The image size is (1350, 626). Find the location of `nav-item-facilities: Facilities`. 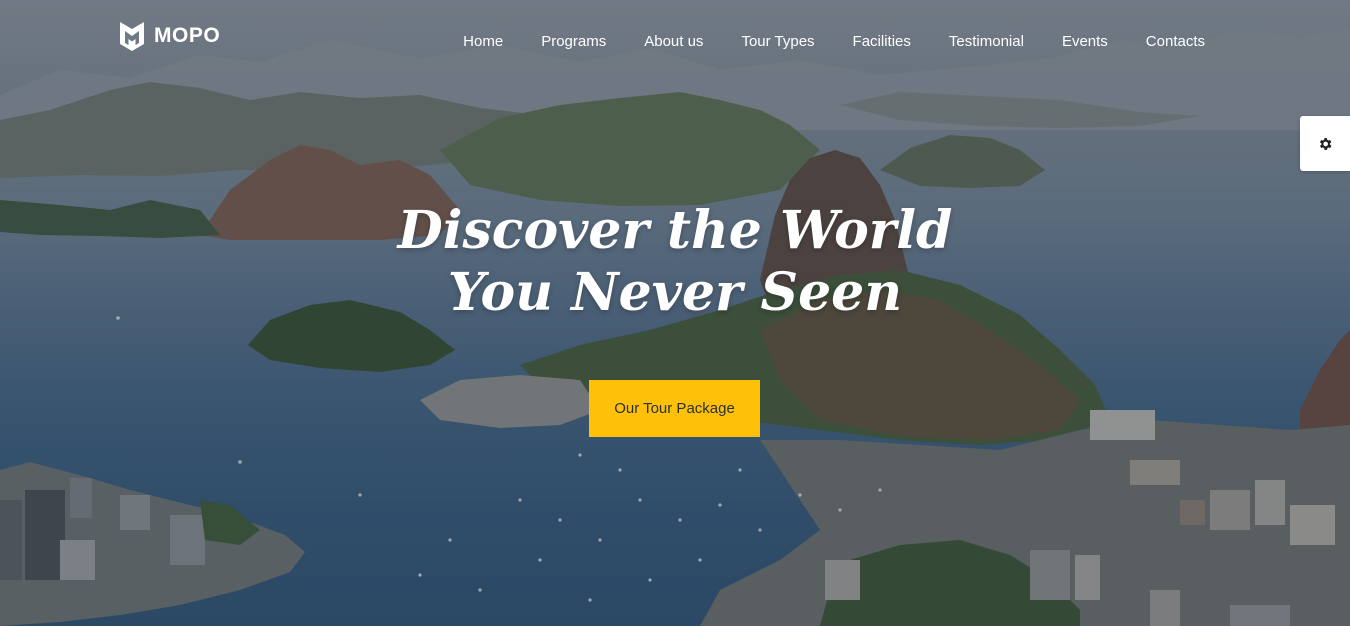

nav-item-facilities: Facilities is located at coordinates (882, 41).